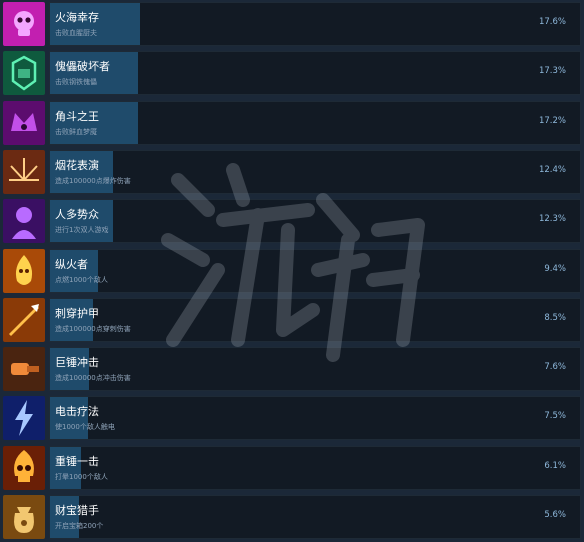 The height and width of the screenshot is (542, 584). Describe the element at coordinates (315, 171) in the screenshot. I see `achievement-card: 烟花表演造成100000点爆炸伤害 12.4%` at that location.